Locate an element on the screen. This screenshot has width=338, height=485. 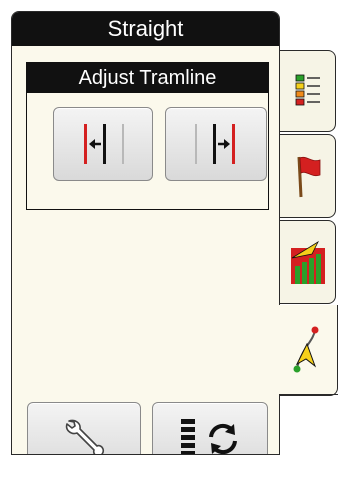
guidance-path-icon is located at coordinates (306, 349).